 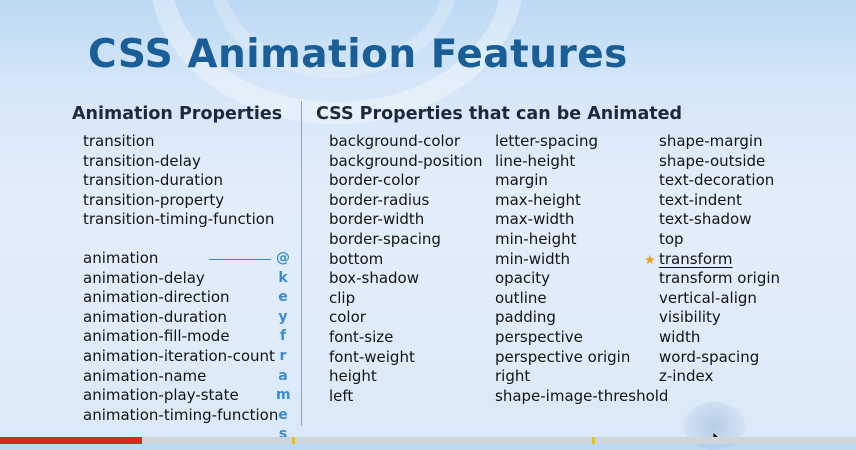 What do you see at coordinates (361, 336) in the screenshot?
I see `animatable-property-item: font-size` at bounding box center [361, 336].